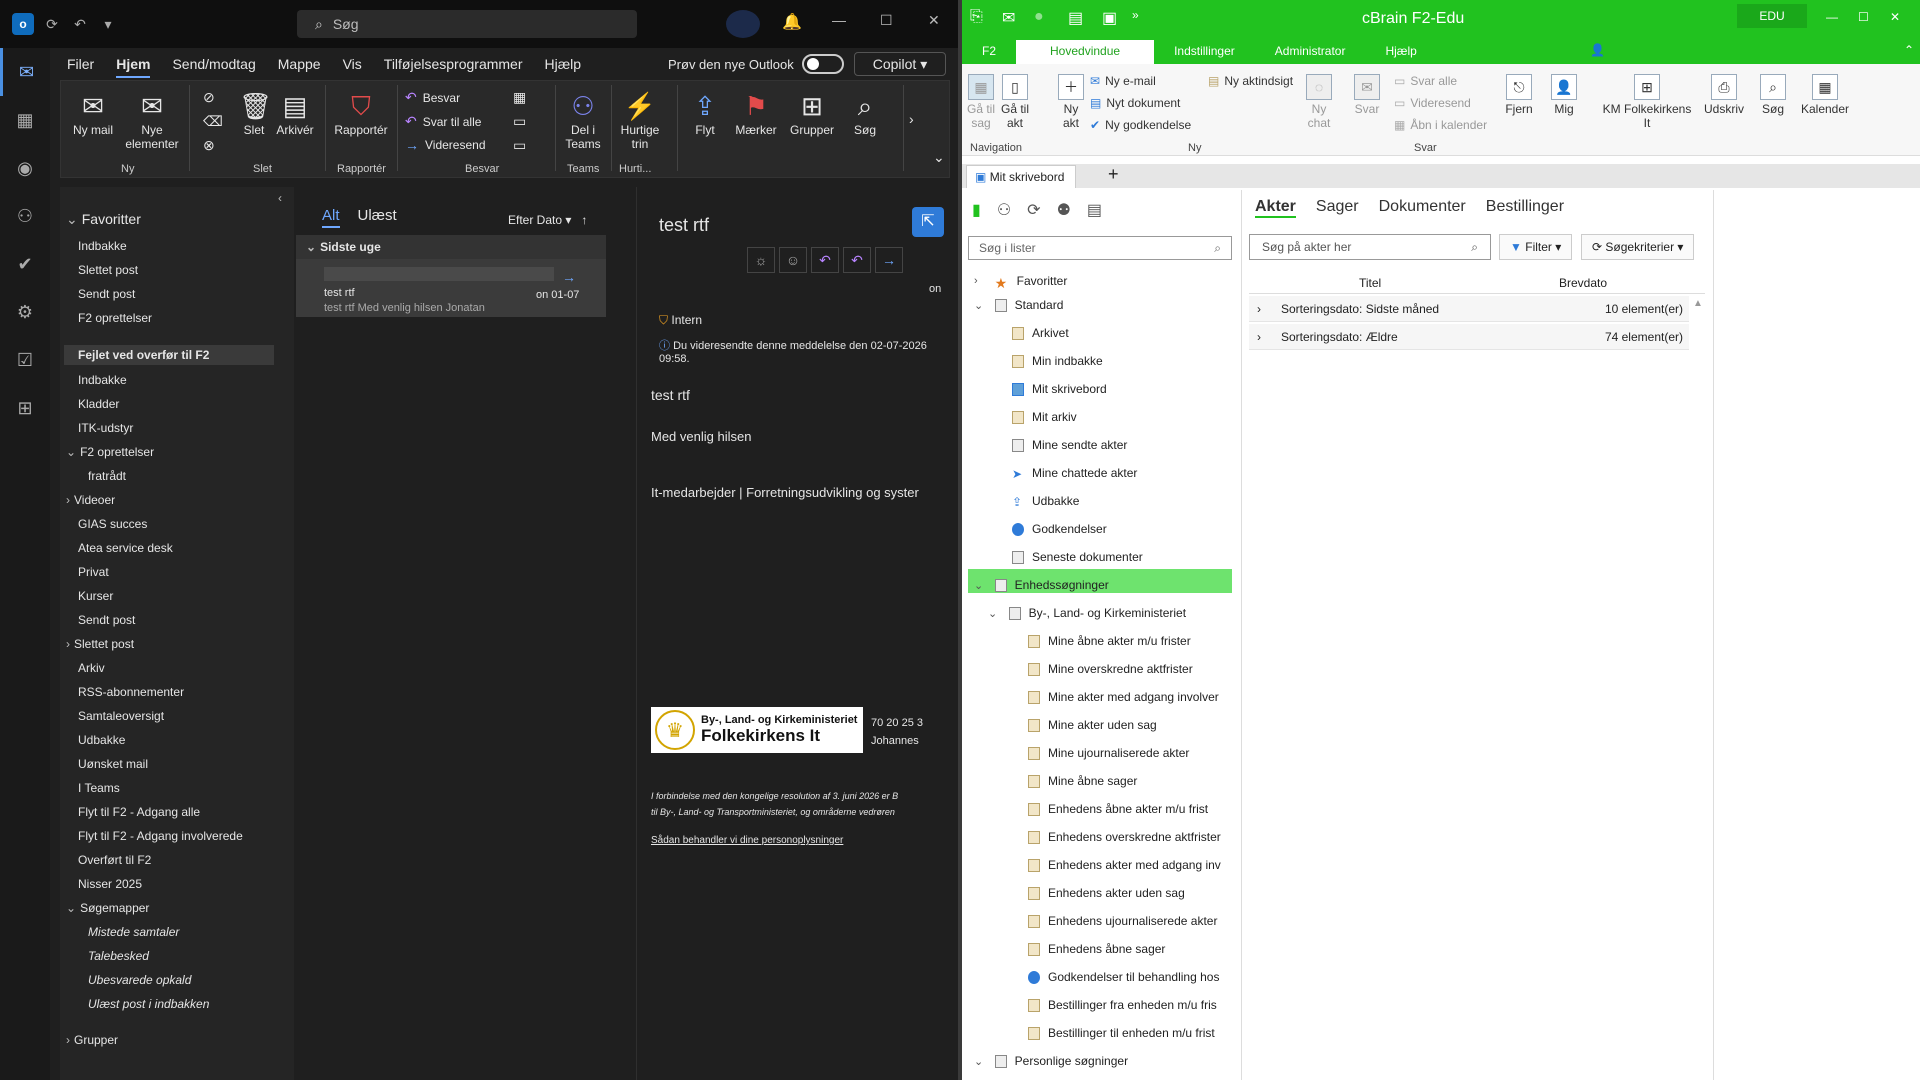 This screenshot has height=1080, width=1920. Describe the element at coordinates (107, 908) in the screenshot. I see `folder-item: ⌄ Søgemapper` at that location.